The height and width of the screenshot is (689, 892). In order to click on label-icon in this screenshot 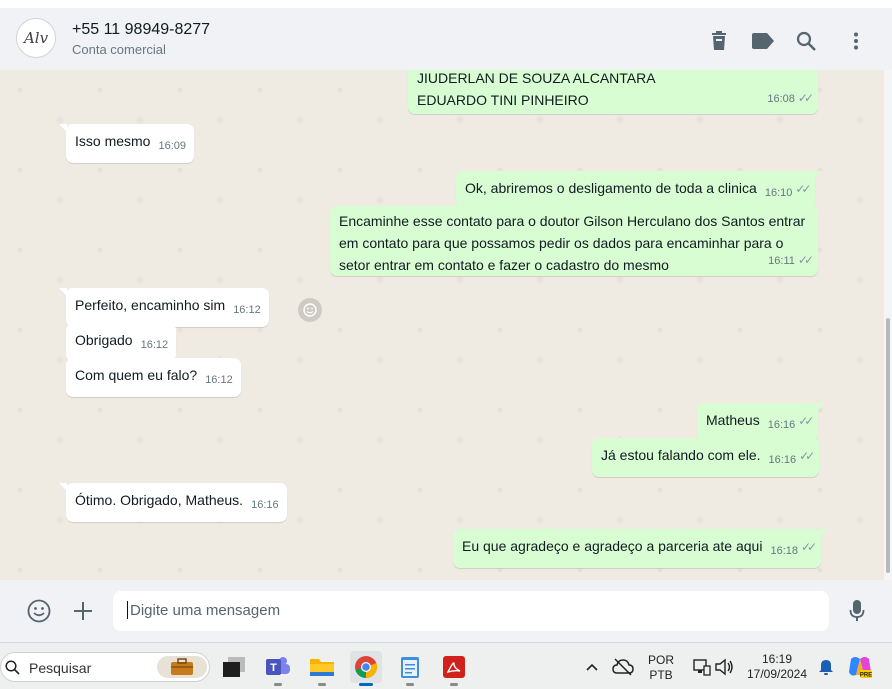, I will do `click(763, 41)`.